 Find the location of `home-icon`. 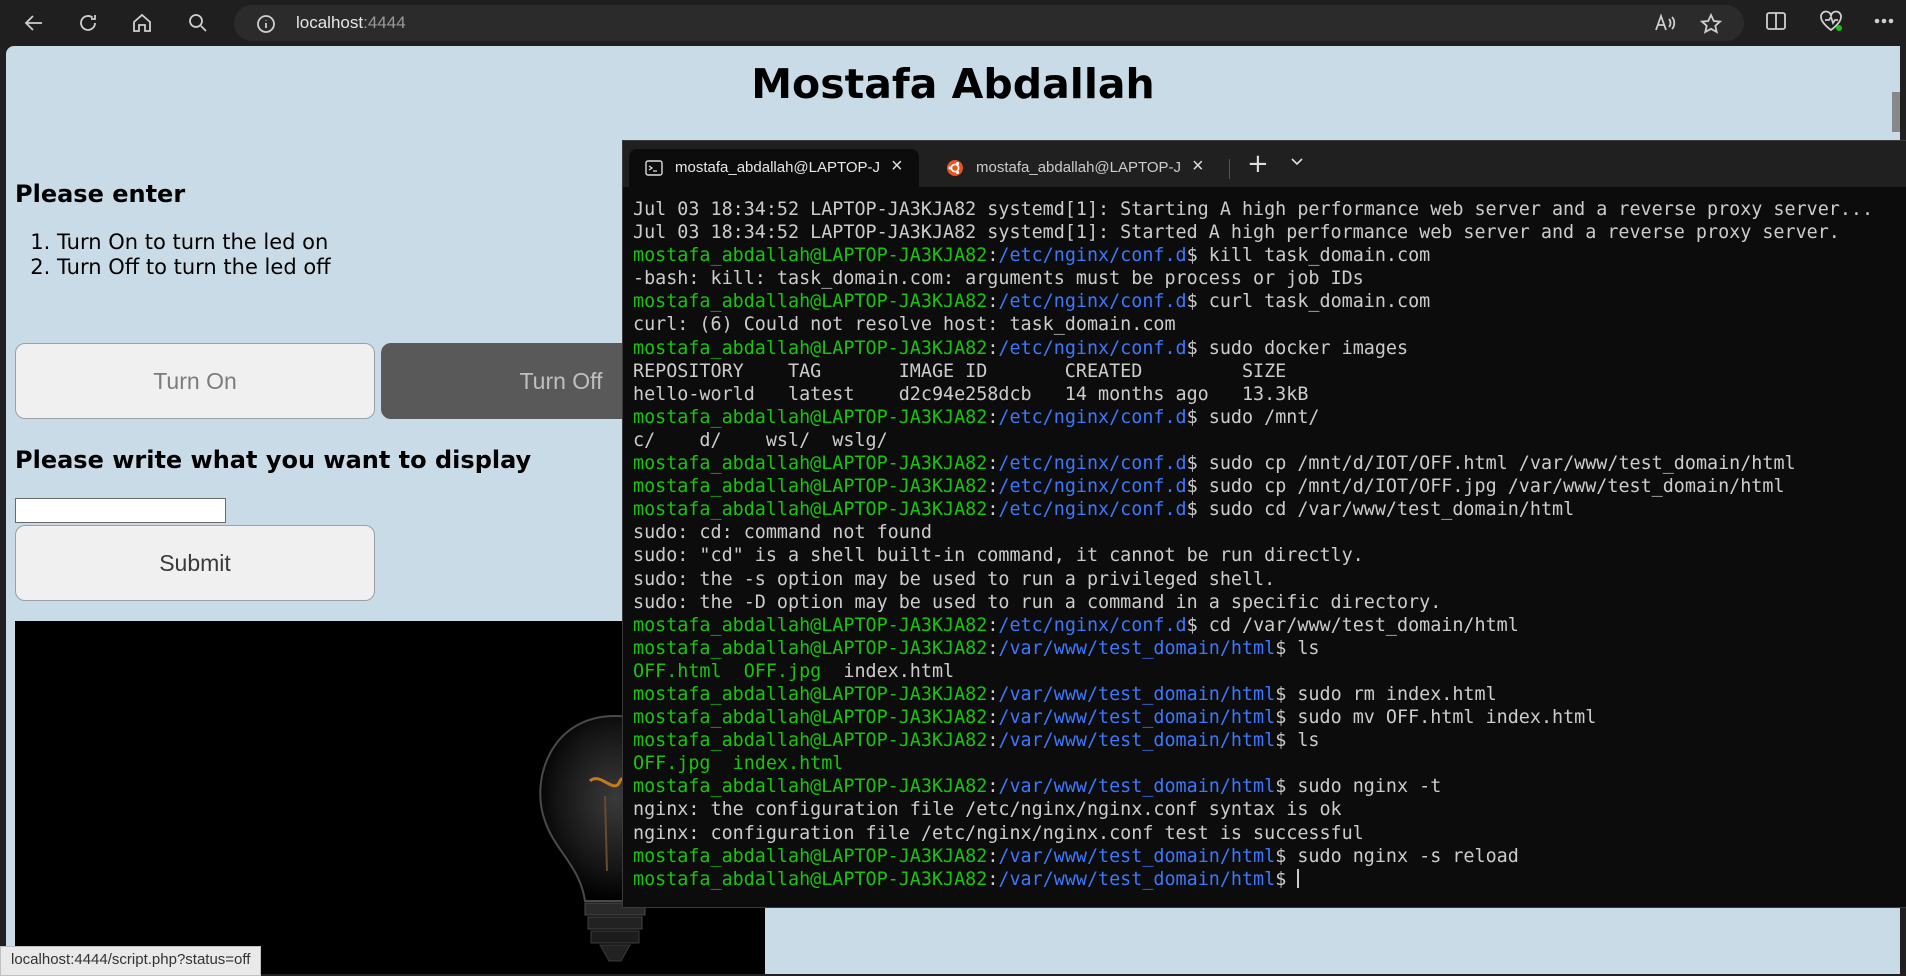

home-icon is located at coordinates (142, 23).